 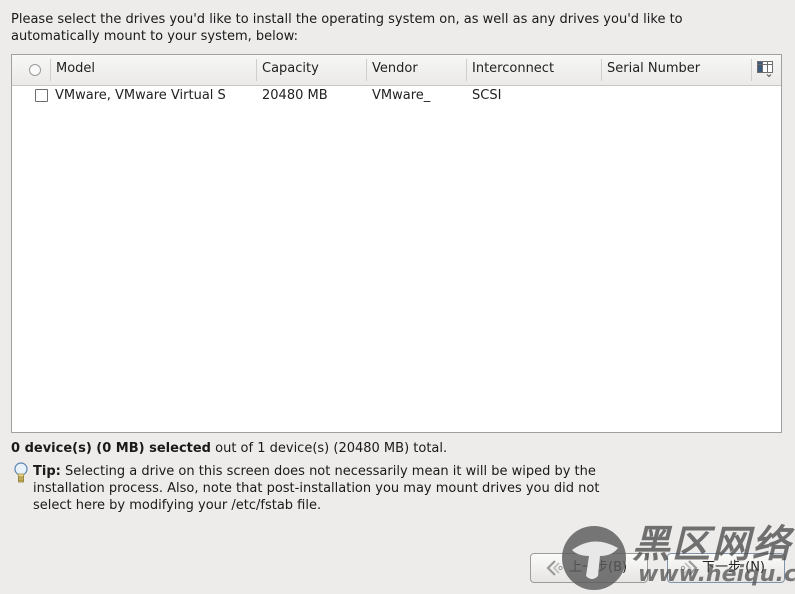 I want to click on cell-model: VMware, VMware Virtual S, so click(x=140, y=95).